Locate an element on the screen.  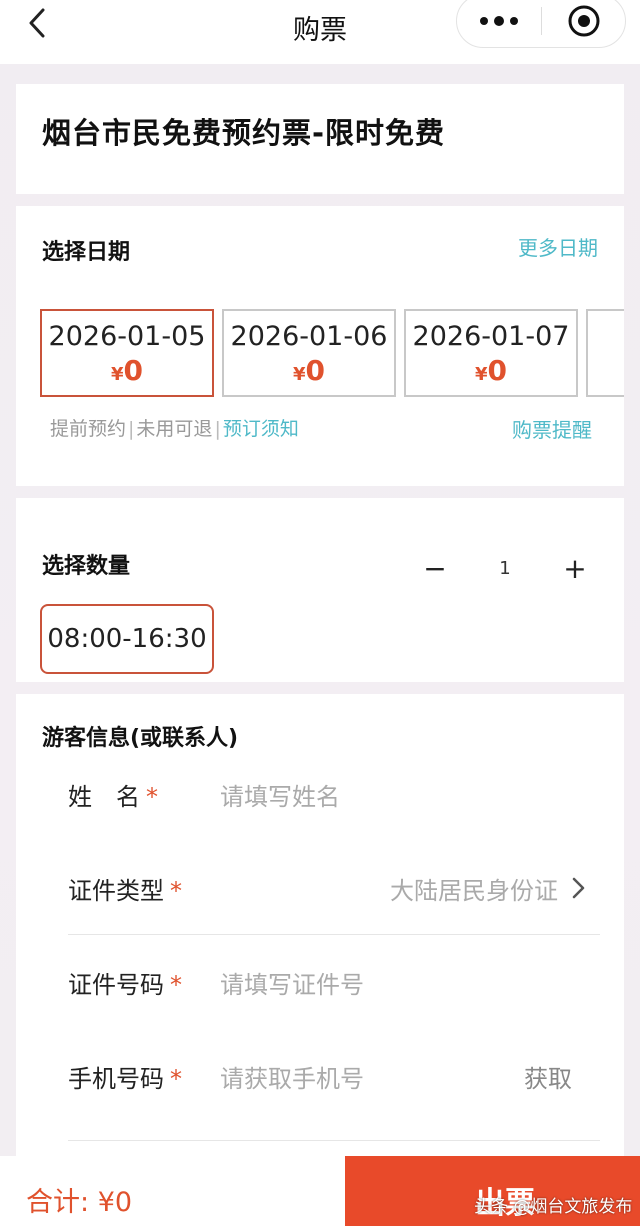
id-number-input: 请填写证件号 is located at coordinates (409, 982).